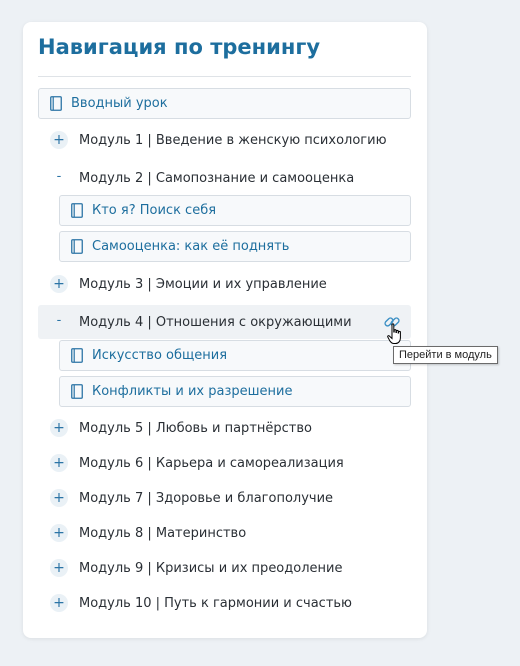 The image size is (520, 666). I want to click on module-10: + Модуль 10 | Путь к гармонии и счастью, so click(224, 603).